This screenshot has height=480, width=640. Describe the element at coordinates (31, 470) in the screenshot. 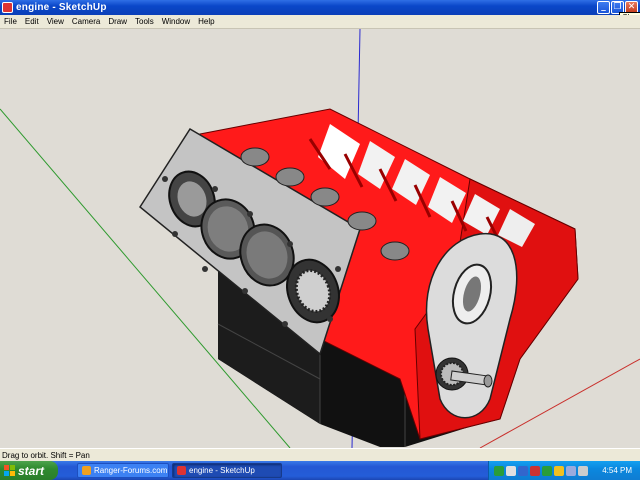

I see `start-label: start` at that location.